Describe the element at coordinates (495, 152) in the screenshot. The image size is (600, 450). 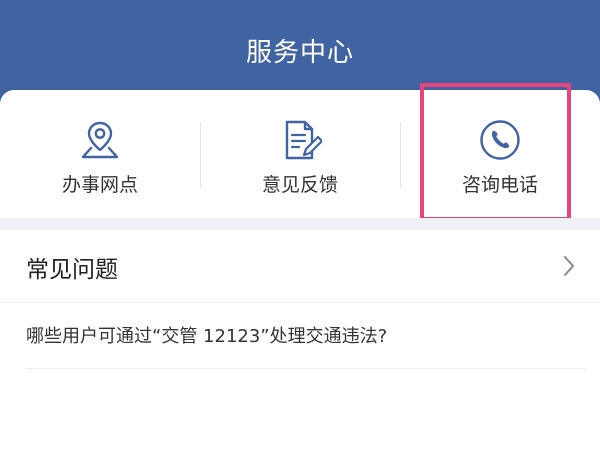
I see `highlight-box` at that location.